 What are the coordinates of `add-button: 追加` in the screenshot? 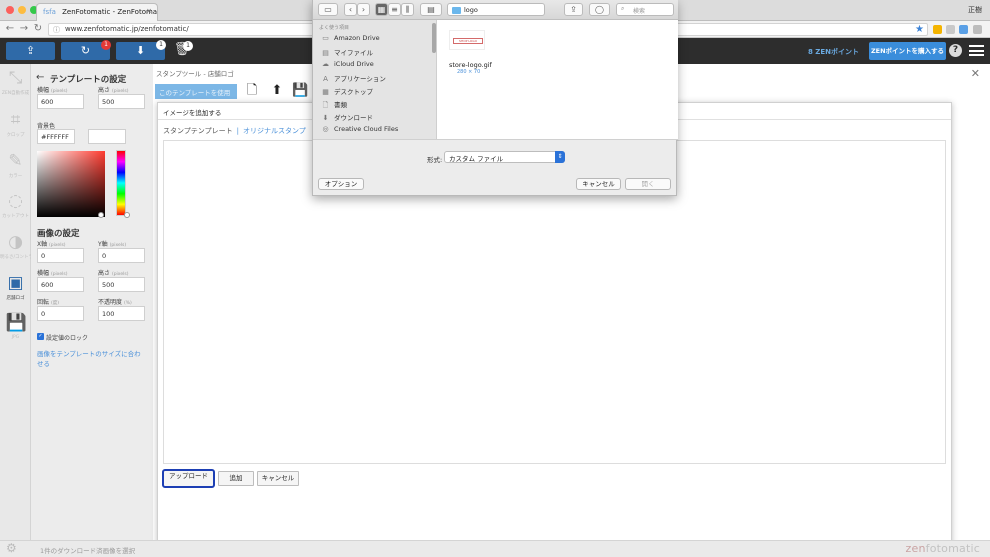 It's located at (236, 478).